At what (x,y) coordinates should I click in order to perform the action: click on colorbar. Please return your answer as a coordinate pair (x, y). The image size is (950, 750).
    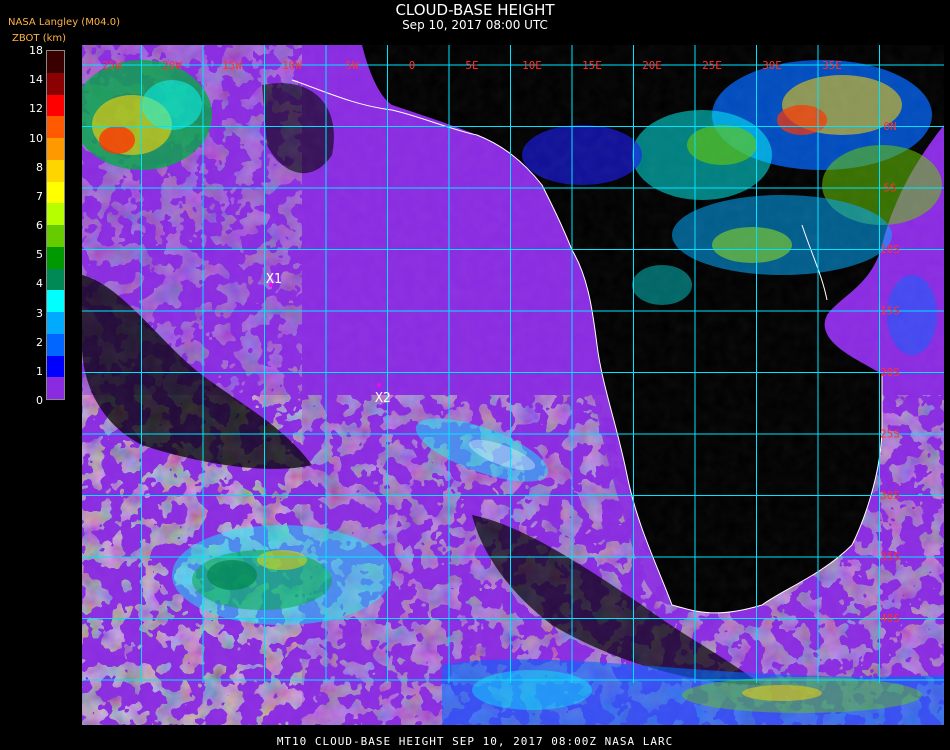
    Looking at the image, I should click on (55, 225).